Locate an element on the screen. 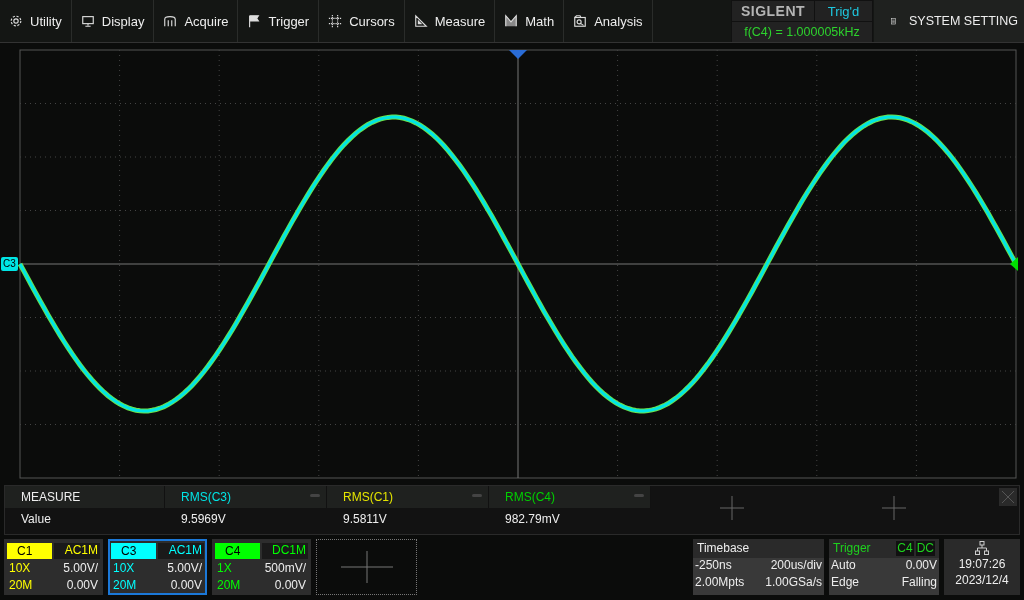 The image size is (1024, 600). menu-button: Acquire is located at coordinates (196, 21).